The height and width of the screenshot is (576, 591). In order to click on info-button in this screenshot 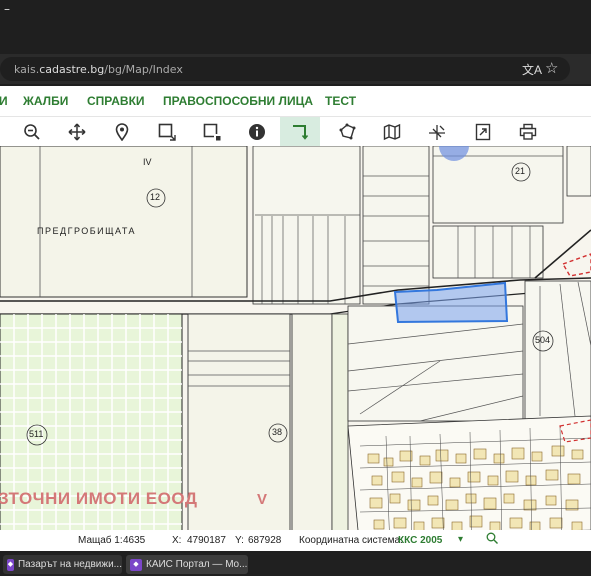, I will do `click(257, 132)`.